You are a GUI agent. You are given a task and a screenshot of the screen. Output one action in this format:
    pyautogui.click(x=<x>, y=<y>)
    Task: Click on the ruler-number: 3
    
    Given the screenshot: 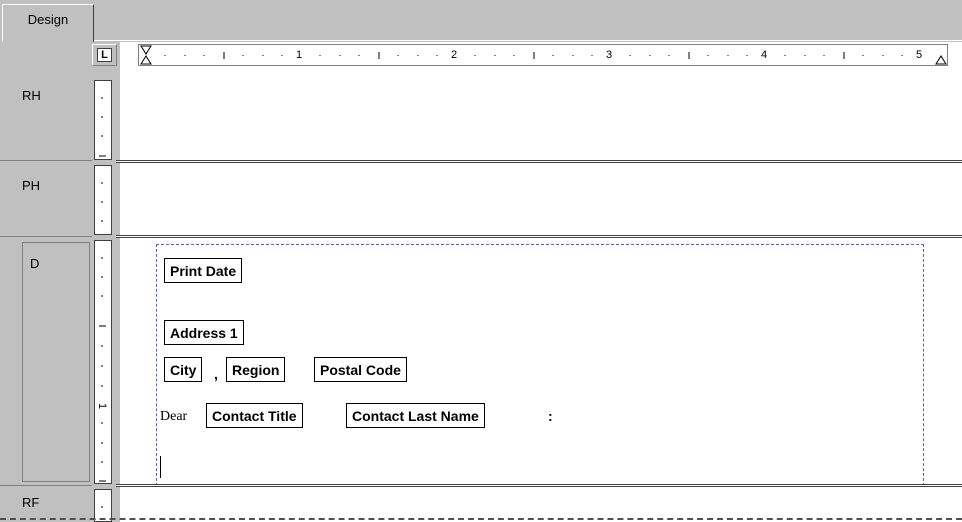 What is the action you would take?
    pyautogui.click(x=609, y=55)
    